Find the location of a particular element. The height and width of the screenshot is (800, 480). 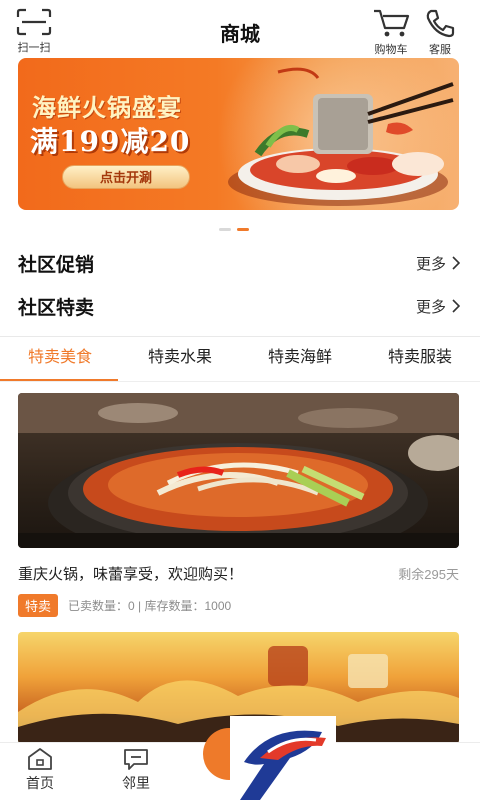

watermark-logo is located at coordinates (283, 758).